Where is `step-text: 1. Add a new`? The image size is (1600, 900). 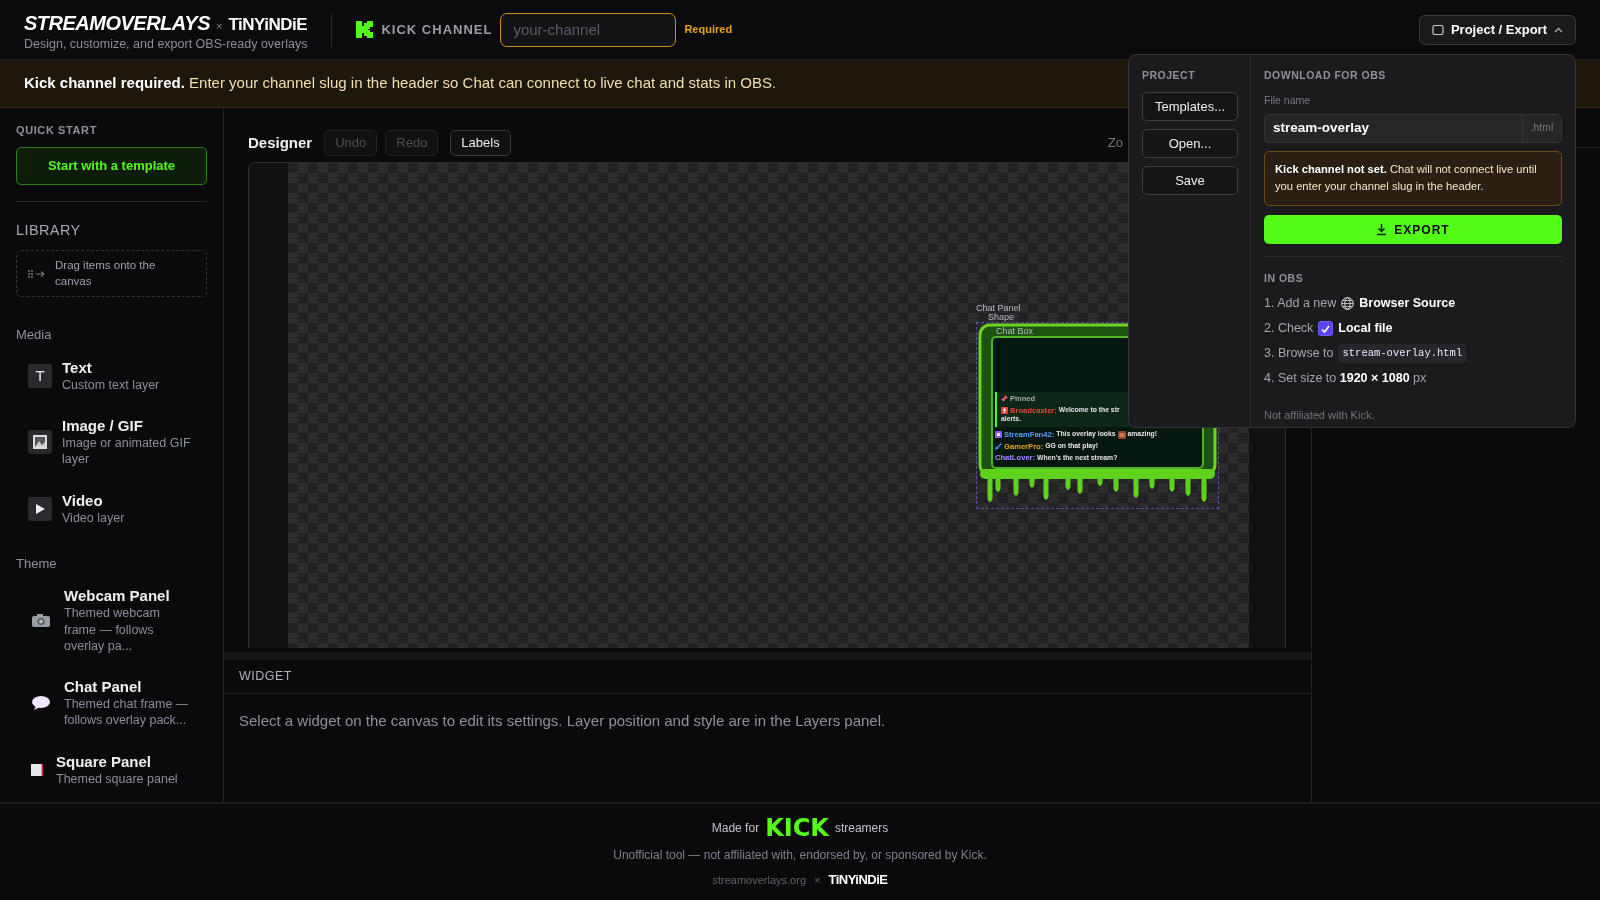
step-text: 1. Add a new is located at coordinates (1300, 304).